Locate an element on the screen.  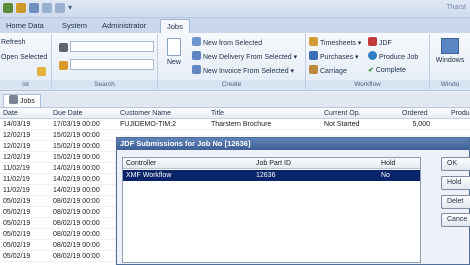
submission-row: XMF Workflow 12636 No is located at coordinates (271, 175).